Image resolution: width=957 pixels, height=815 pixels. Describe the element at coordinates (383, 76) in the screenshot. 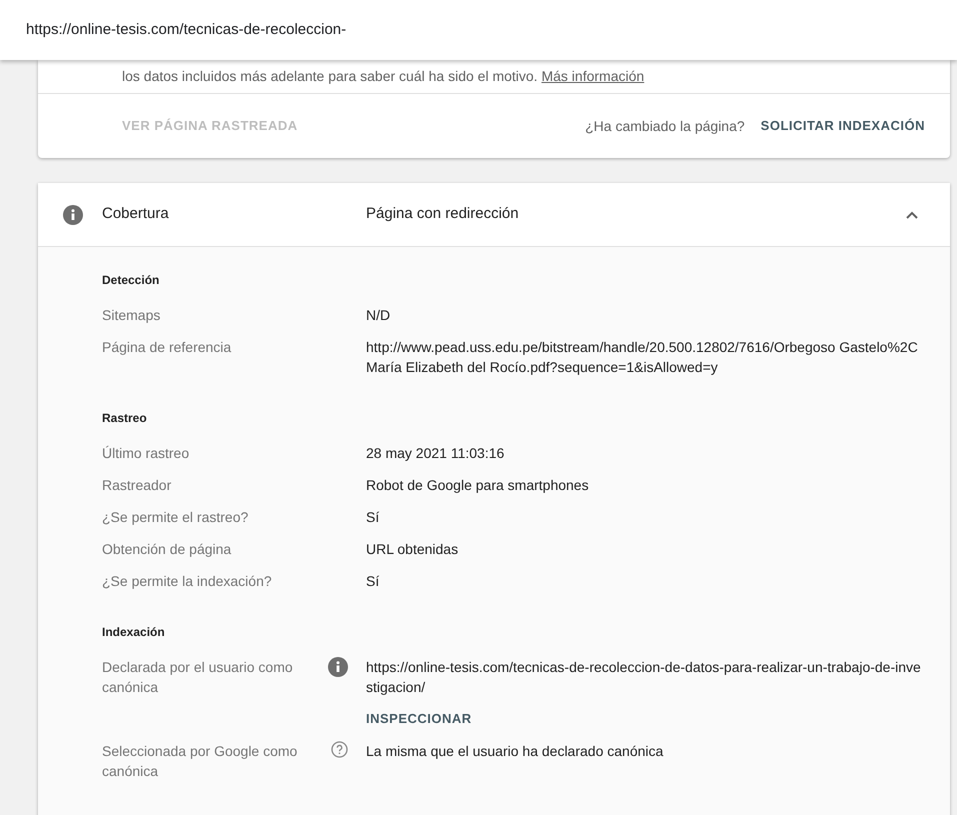

I see `notice-text: los datos incluidos más adelante para saber cuál ha sido el motivo. Más información` at that location.